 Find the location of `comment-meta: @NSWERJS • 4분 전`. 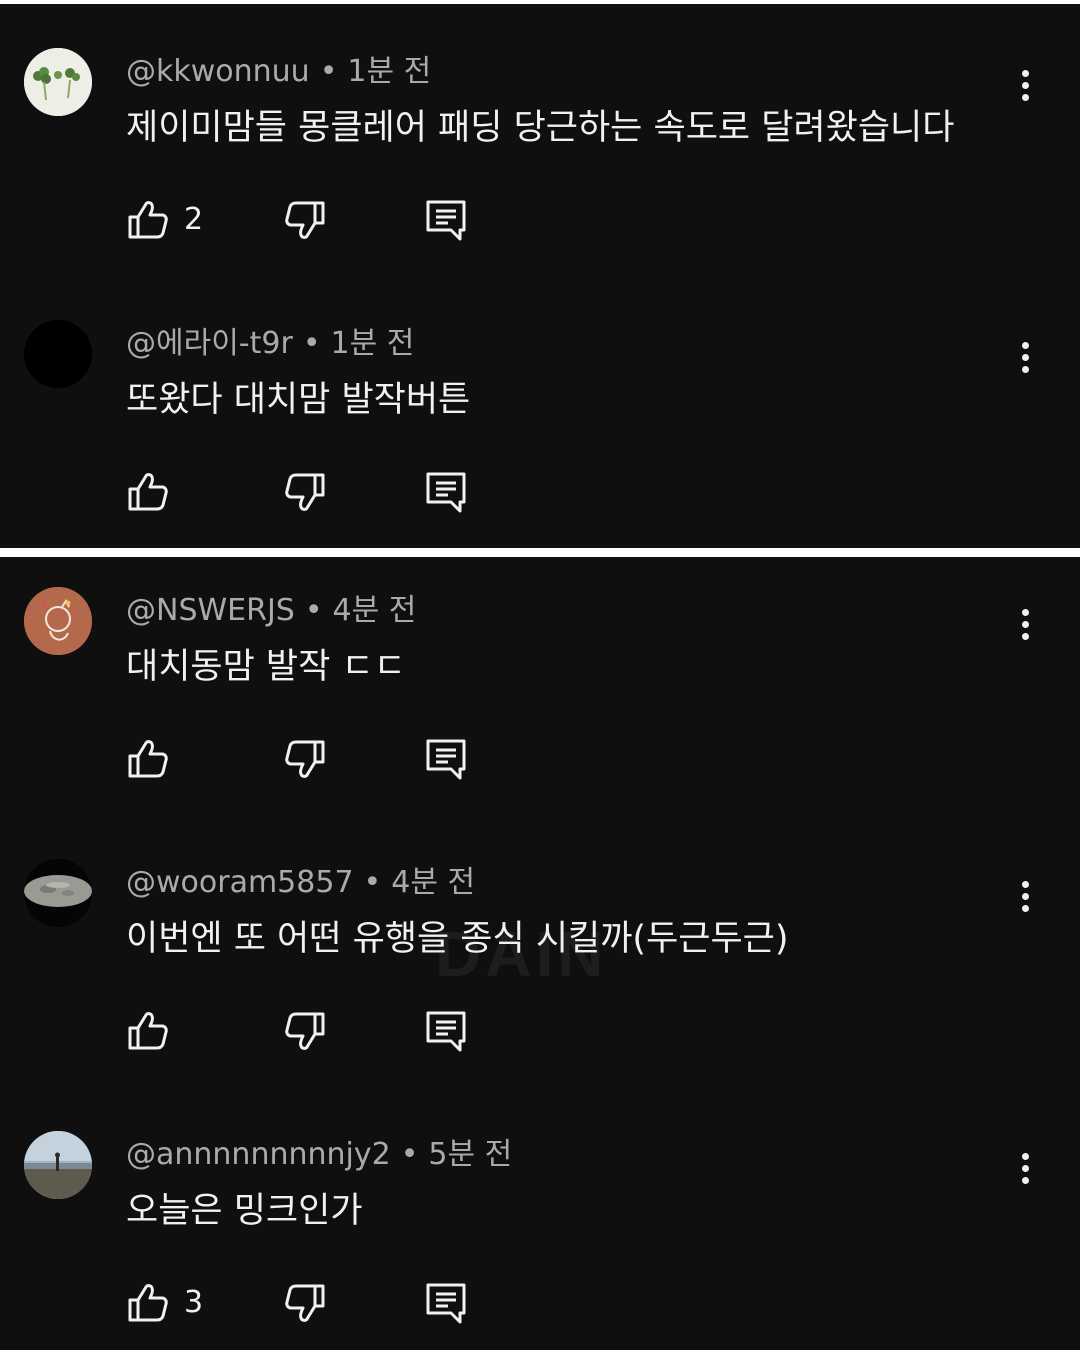

comment-meta: @NSWERJS • 4분 전 is located at coordinates (271, 611).